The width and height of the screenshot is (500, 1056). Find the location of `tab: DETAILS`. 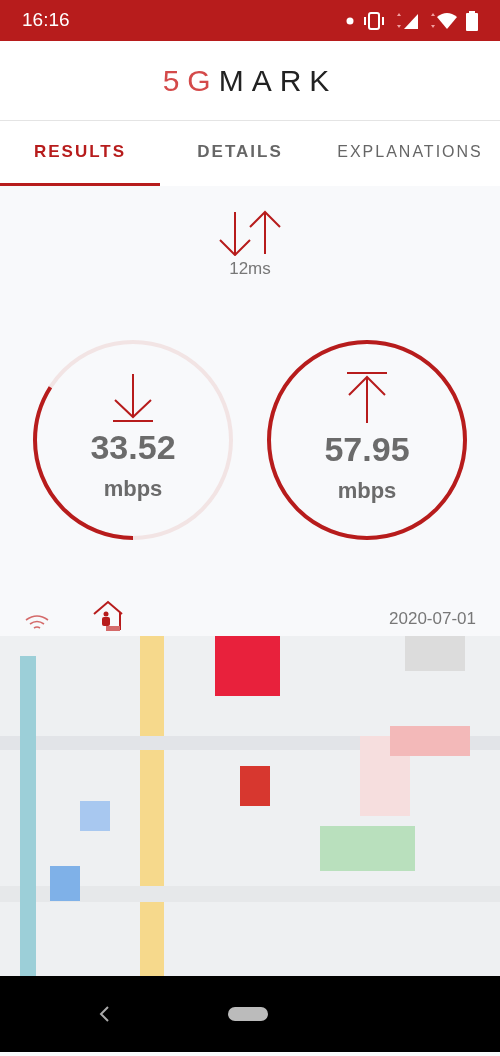

tab: DETAILS is located at coordinates (240, 153).